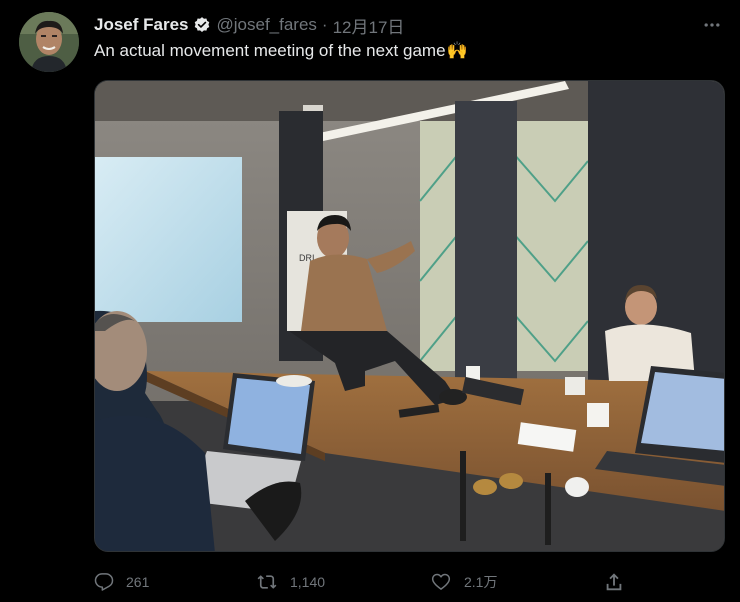 The height and width of the screenshot is (602, 740). Describe the element at coordinates (202, 25) in the screenshot. I see `verified-badge-icon` at that location.